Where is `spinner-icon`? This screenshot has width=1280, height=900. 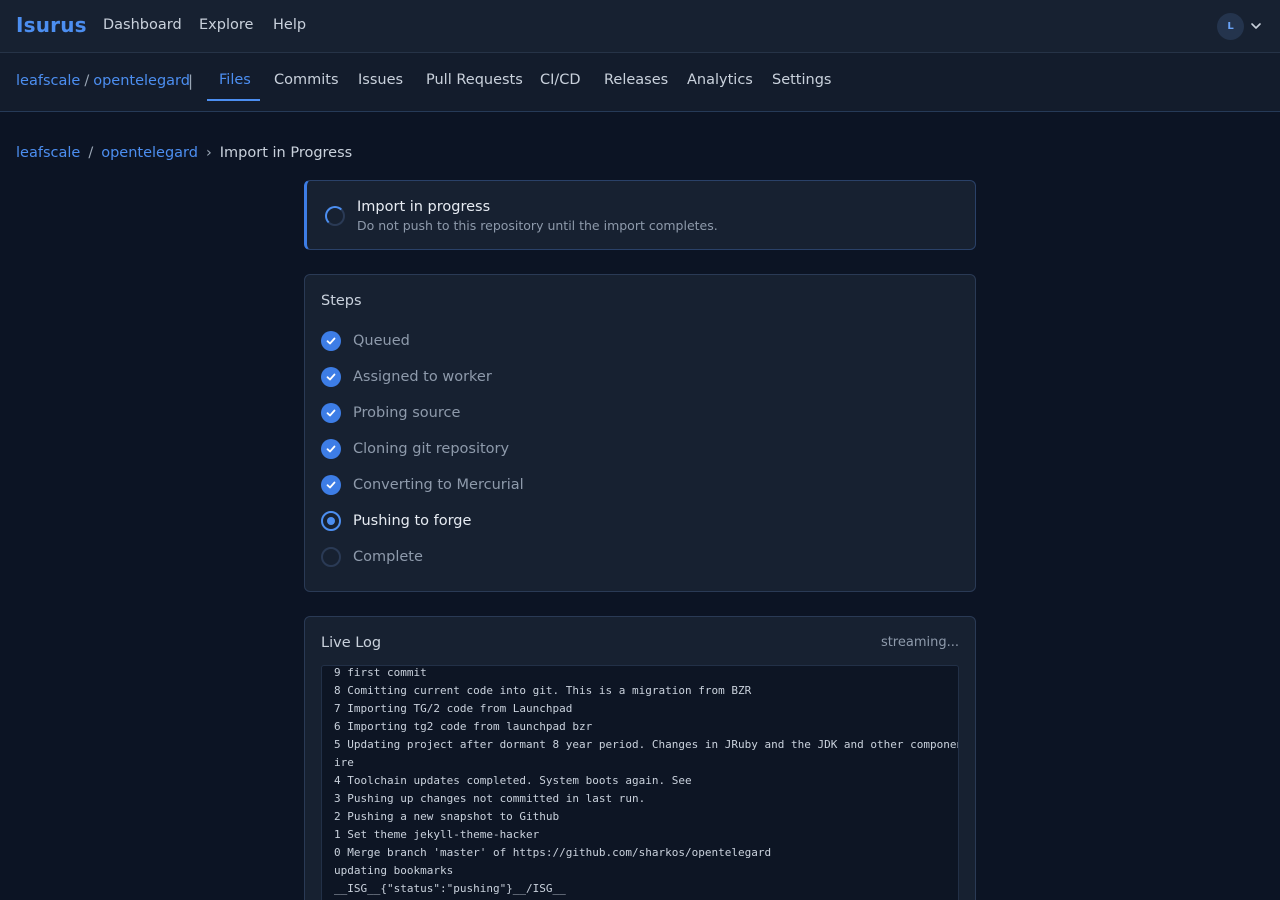 spinner-icon is located at coordinates (335, 216).